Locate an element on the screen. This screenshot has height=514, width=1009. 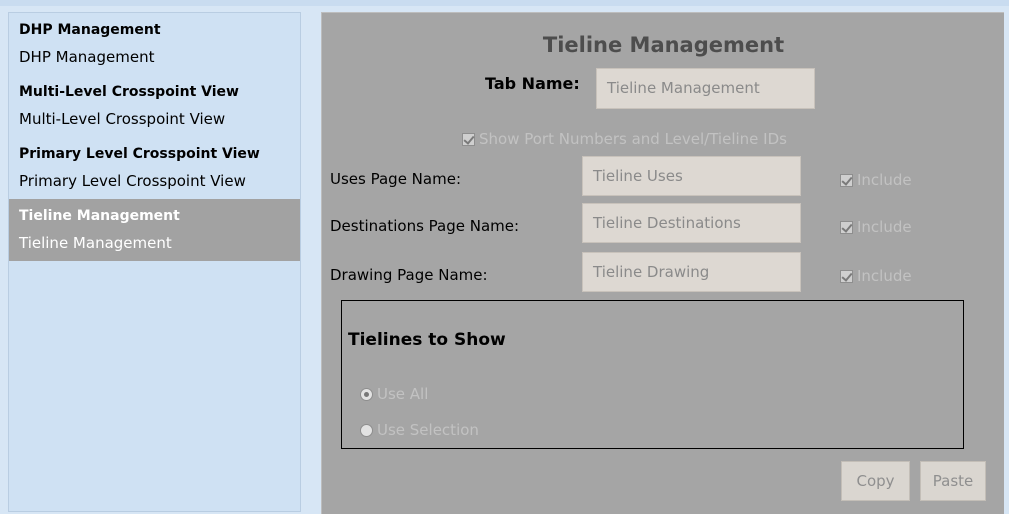
tielines-to-show-title: Tielines to Show is located at coordinates (427, 340).